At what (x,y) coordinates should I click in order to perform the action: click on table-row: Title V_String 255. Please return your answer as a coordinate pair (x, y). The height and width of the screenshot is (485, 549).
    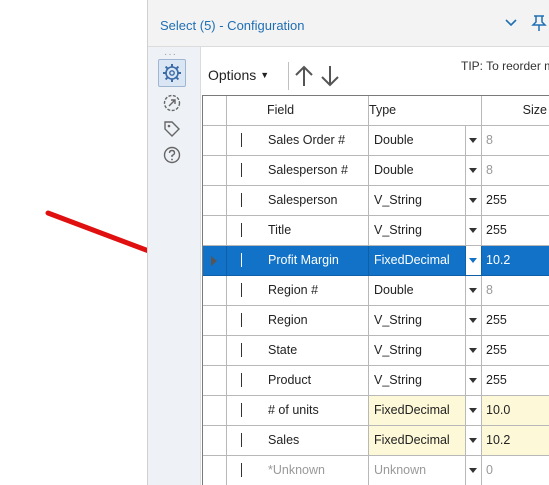
    Looking at the image, I should click on (376, 231).